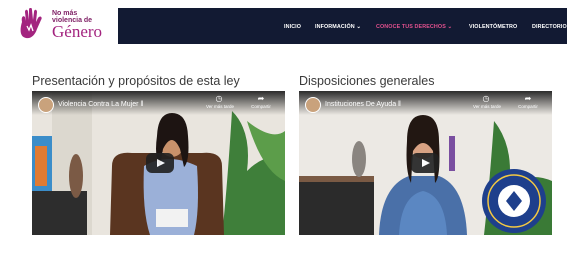 This screenshot has height=261, width=567. I want to click on video-title: Instituciones De Ayuda ‖, so click(363, 104).